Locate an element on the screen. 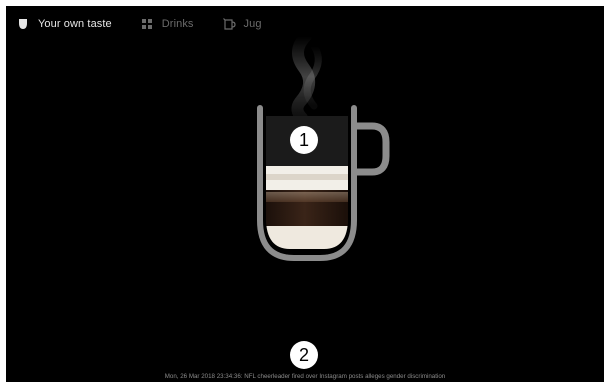 This screenshot has height=382, width=610. ticker-datetime: Mon, 26 Mar 2018 23:34:36: is located at coordinates (203, 376).